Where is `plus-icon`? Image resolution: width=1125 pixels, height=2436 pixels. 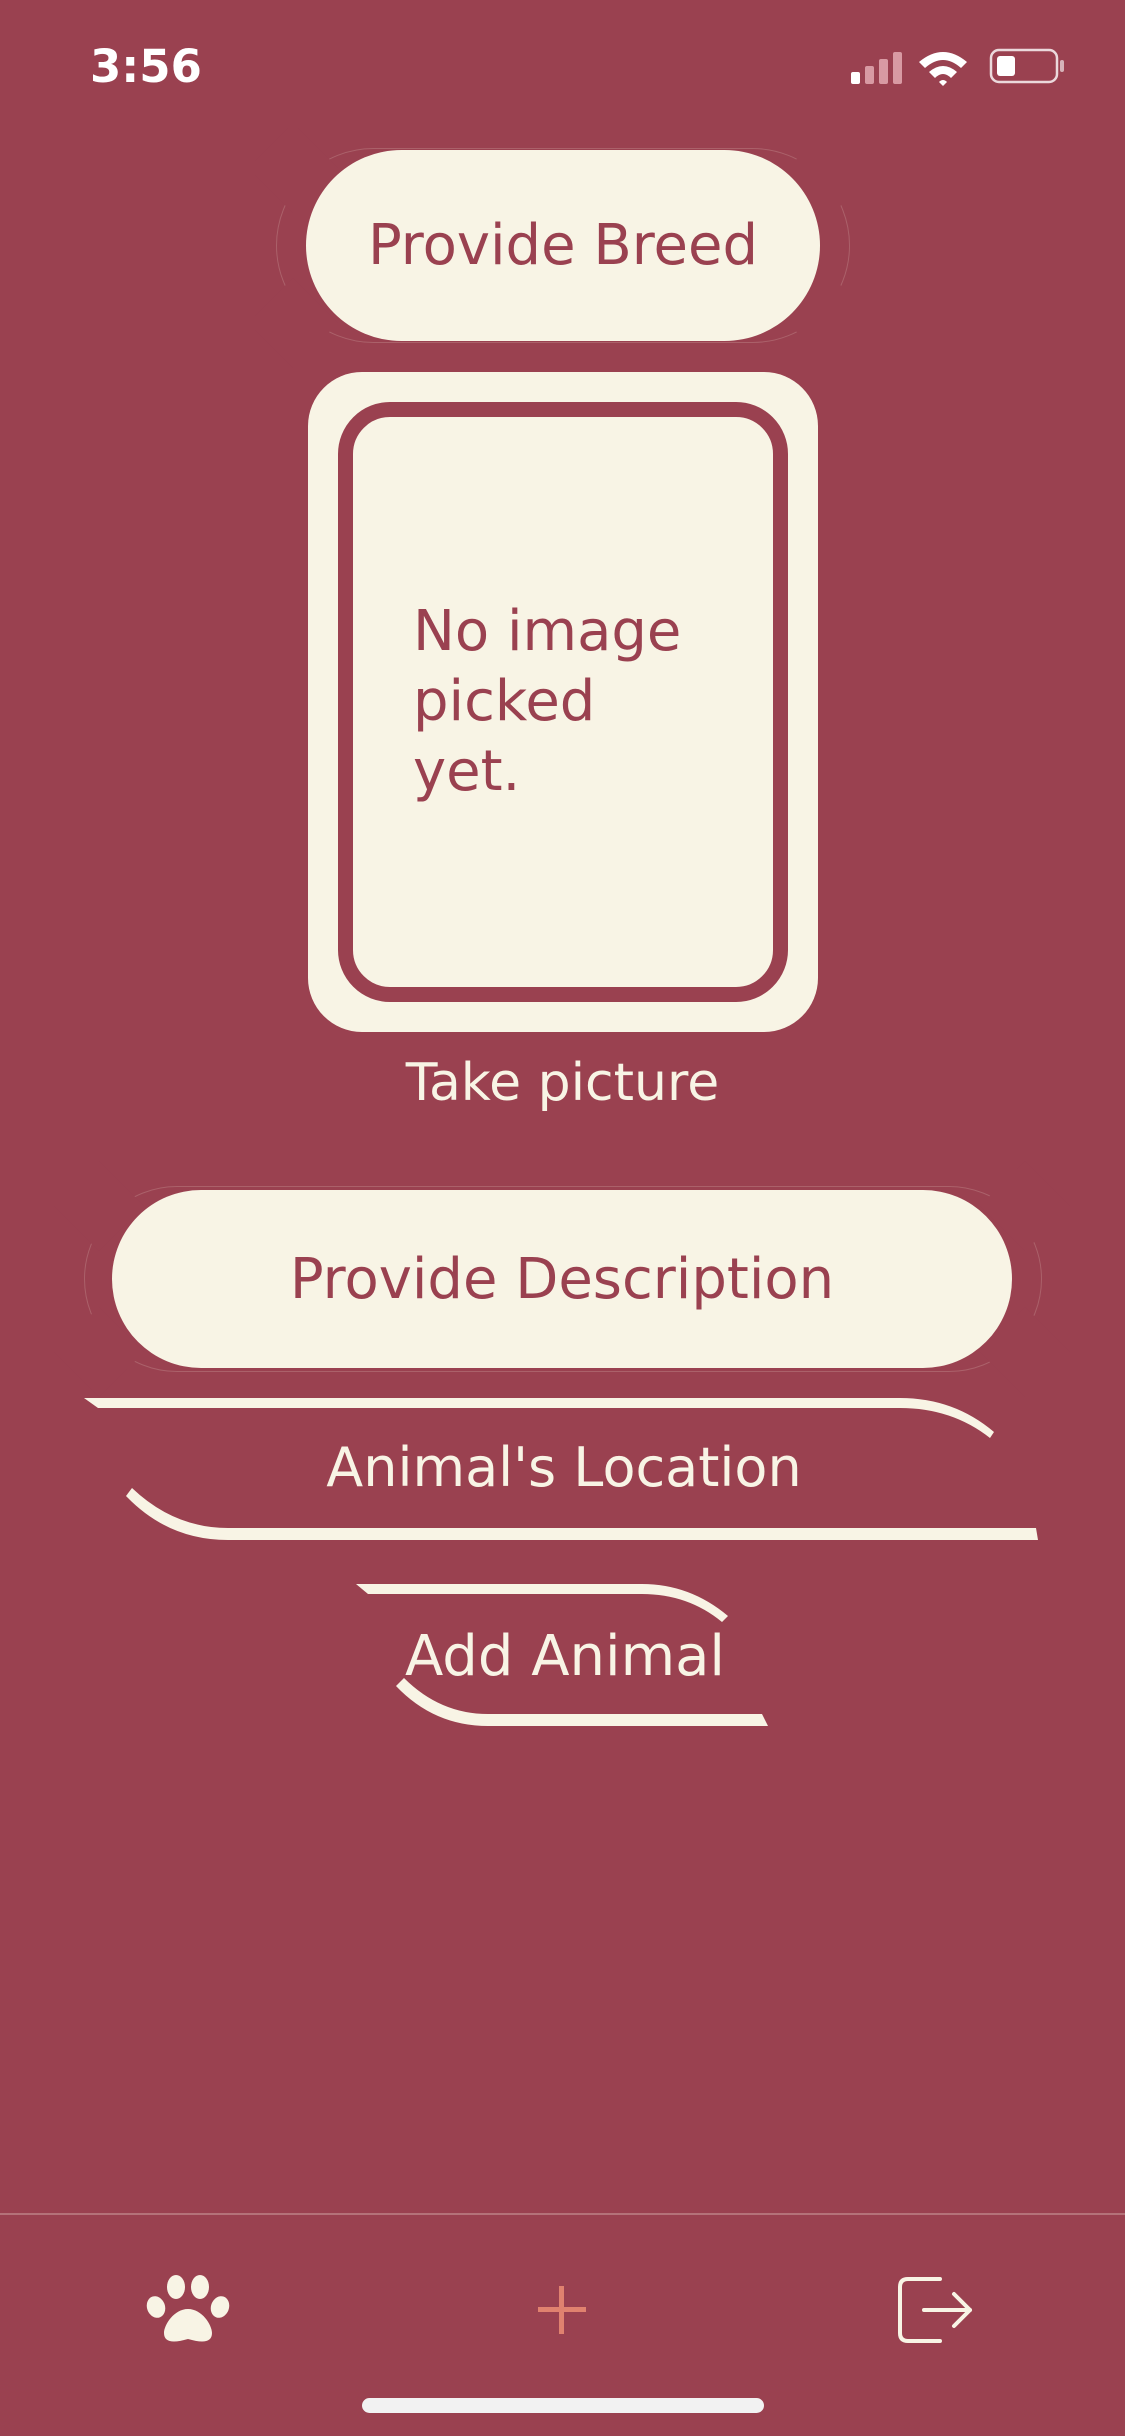
plus-icon is located at coordinates (562, 2310).